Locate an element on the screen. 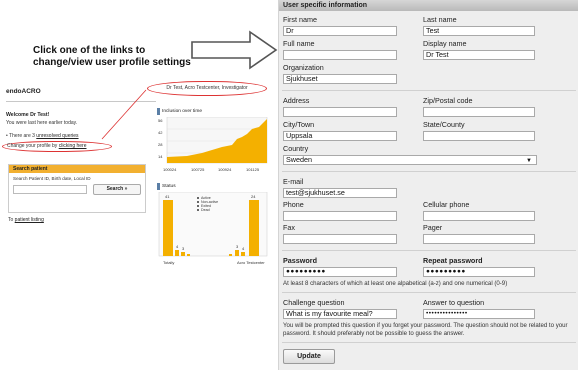 Image resolution: width=578 pixels, height=370 pixels. search-patient-label: Search Patient ID, Birth date, Local ID is located at coordinates (52, 178).